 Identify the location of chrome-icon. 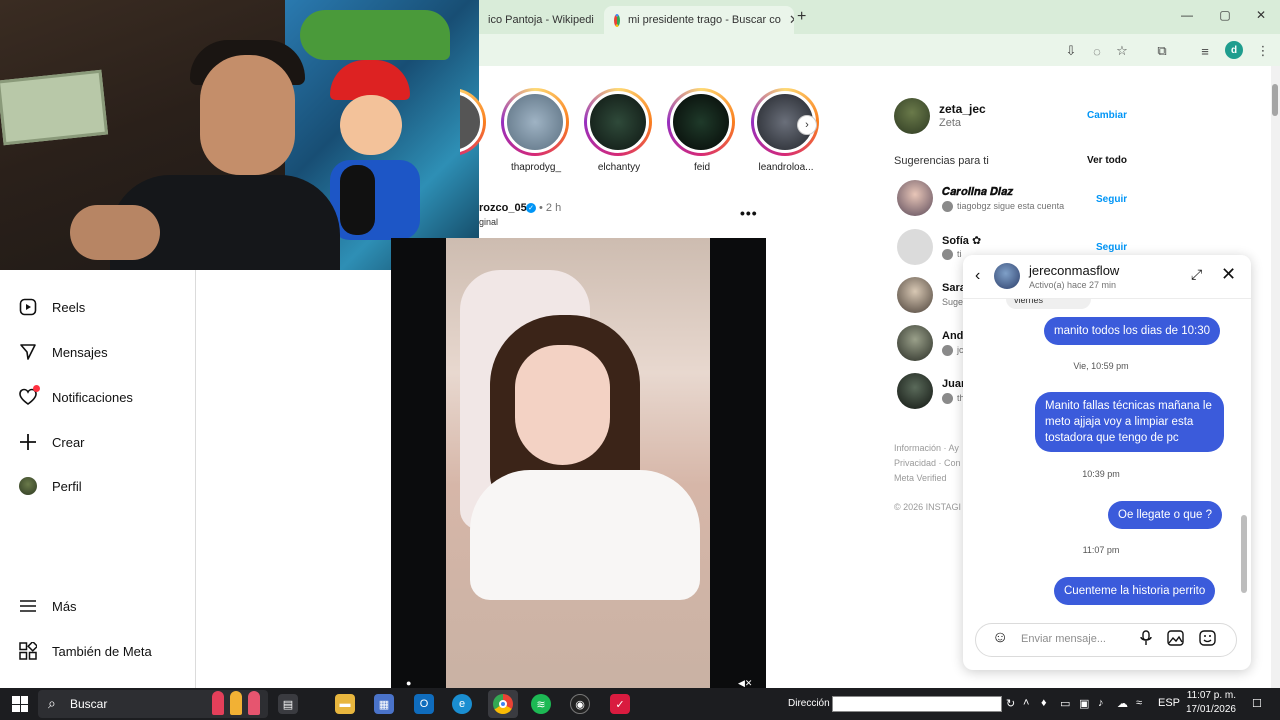
(503, 704).